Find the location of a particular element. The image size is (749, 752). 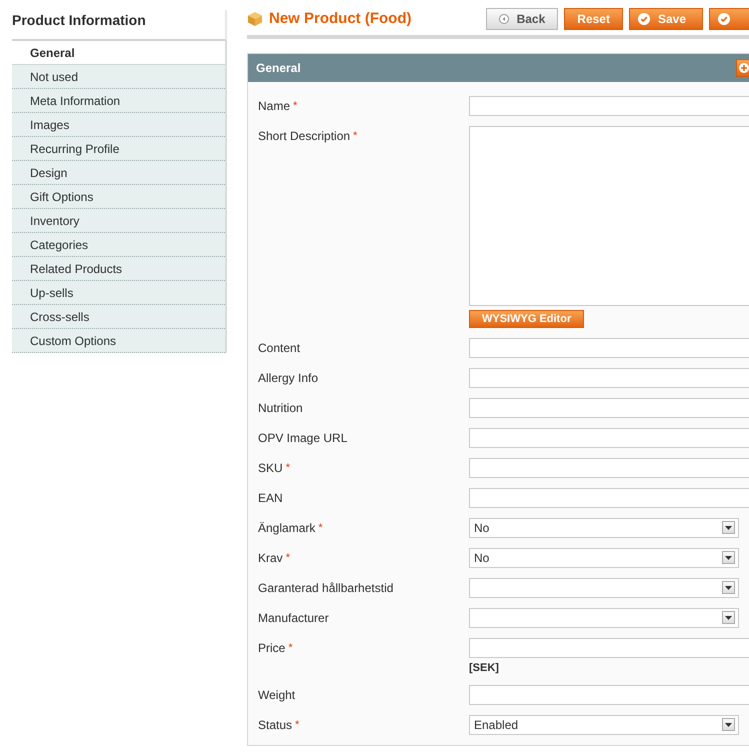

select-input: Enabled is located at coordinates (604, 724).